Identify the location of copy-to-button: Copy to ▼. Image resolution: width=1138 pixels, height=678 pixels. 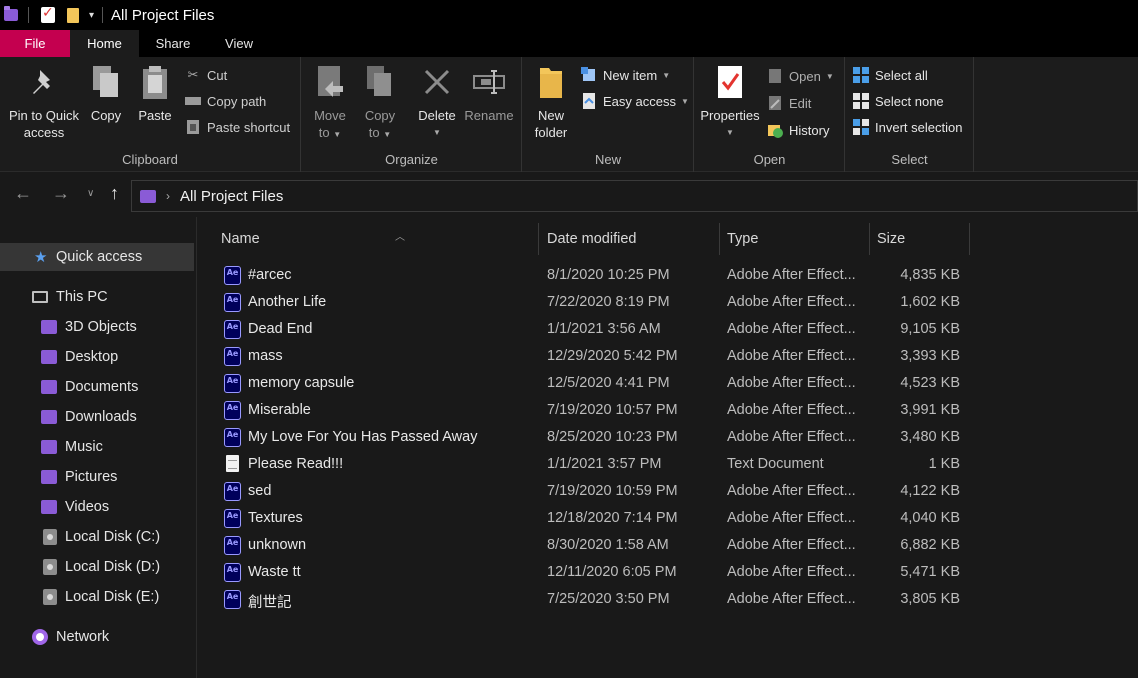
(380, 103).